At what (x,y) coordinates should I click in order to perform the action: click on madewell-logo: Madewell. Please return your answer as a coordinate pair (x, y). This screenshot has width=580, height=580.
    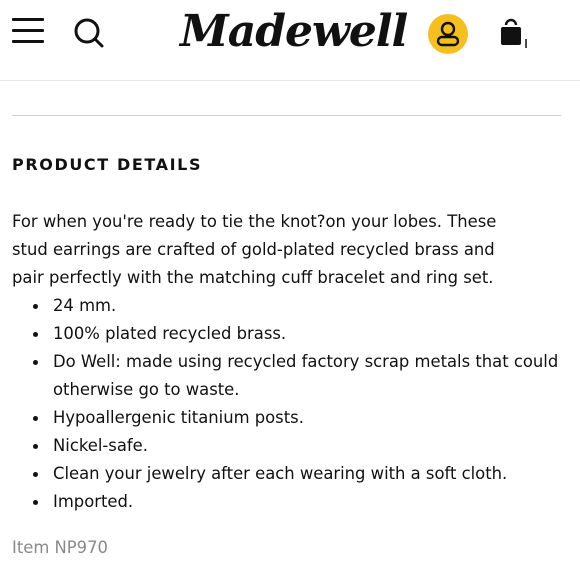
    Looking at the image, I should click on (294, 32).